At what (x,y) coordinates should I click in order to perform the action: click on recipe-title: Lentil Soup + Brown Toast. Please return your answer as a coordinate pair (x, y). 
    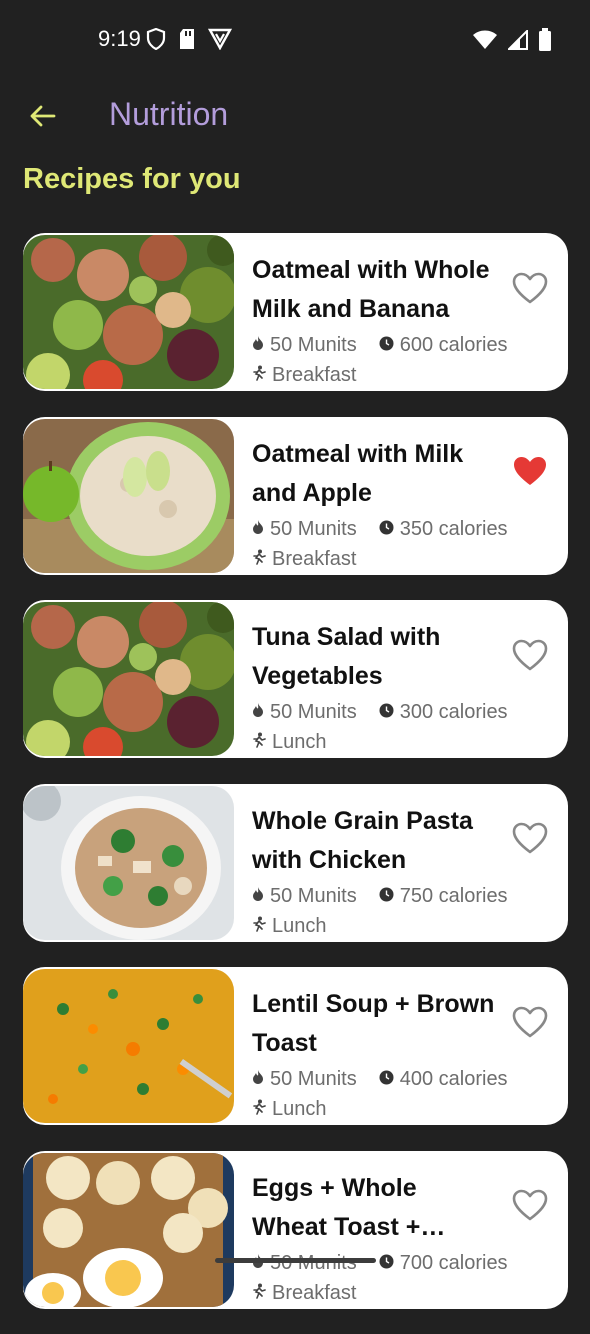
    Looking at the image, I should click on (373, 1023).